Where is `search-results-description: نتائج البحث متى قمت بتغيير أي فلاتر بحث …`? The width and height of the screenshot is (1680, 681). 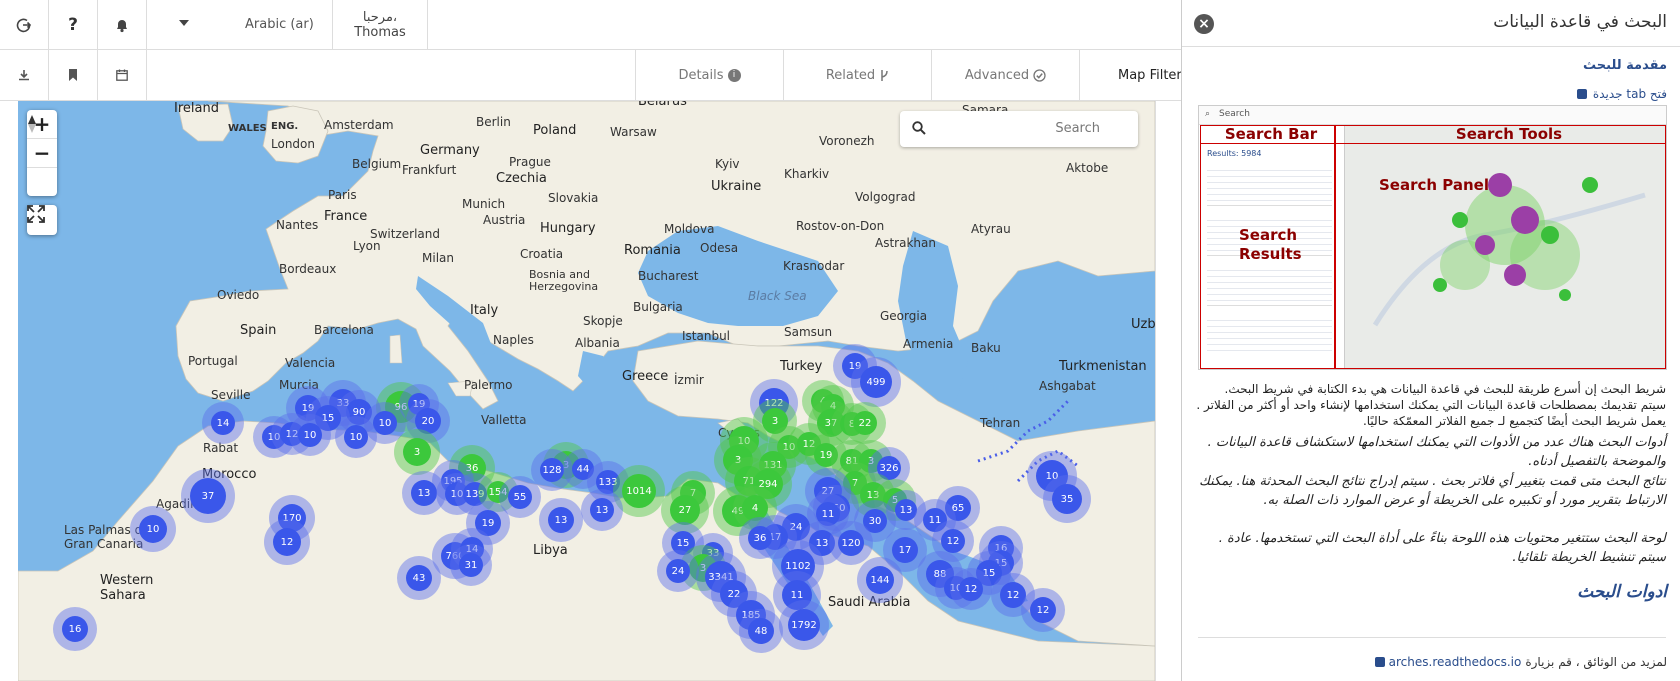
search-results-description: نتائج البحث متى قمت بتغيير أي فلاتر بحث … is located at coordinates (1432, 491).